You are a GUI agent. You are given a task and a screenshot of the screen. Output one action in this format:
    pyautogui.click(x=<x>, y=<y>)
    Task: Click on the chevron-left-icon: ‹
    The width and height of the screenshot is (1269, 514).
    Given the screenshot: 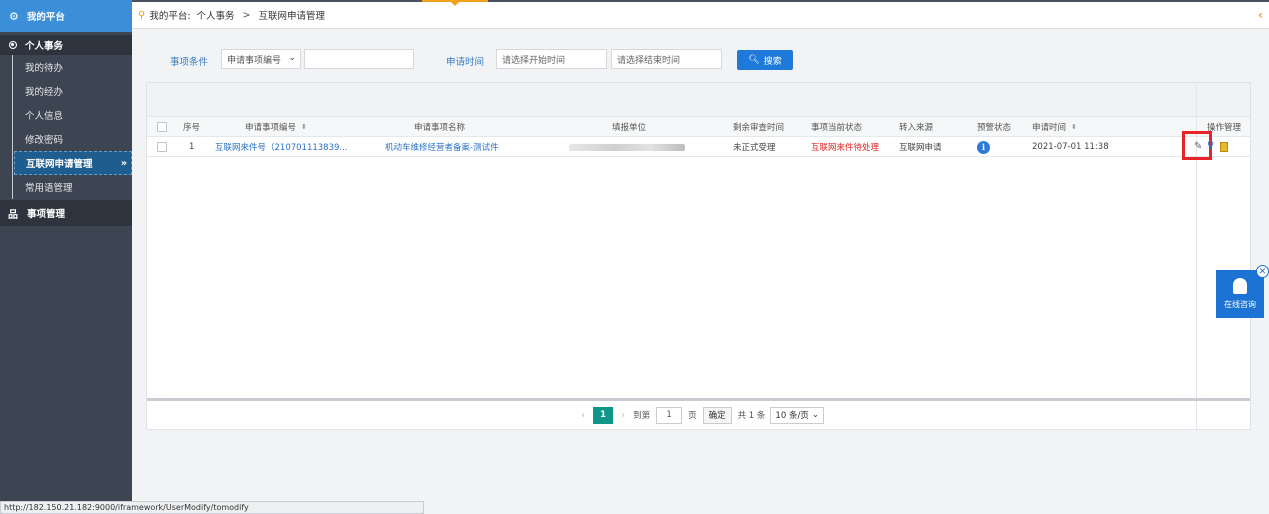 What is the action you would take?
    pyautogui.click(x=1260, y=15)
    